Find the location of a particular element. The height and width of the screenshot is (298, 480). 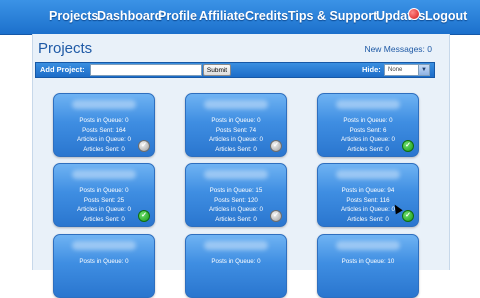

add-project-input is located at coordinates (146, 70).